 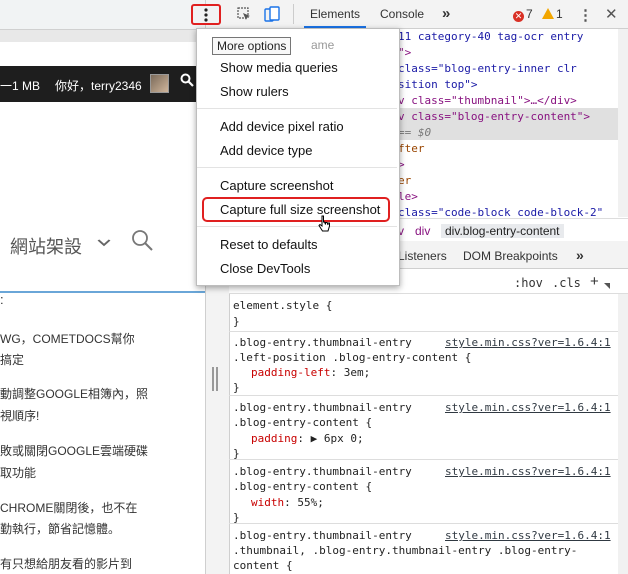 I want to click on close-icon: ✕, so click(x=611, y=14).